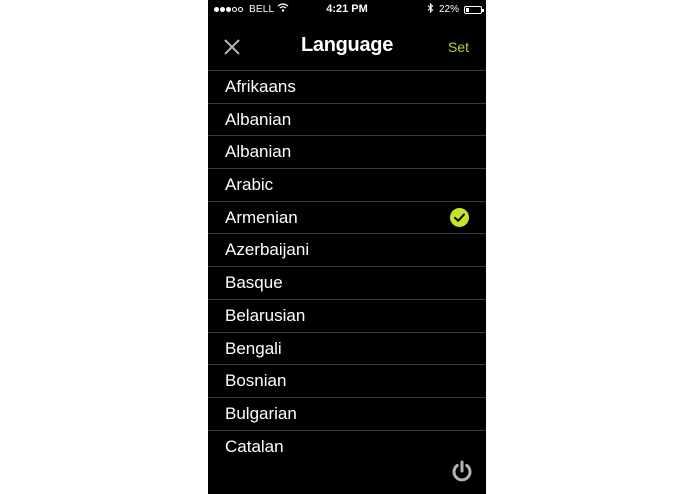 Image resolution: width=695 pixels, height=494 pixels. Describe the element at coordinates (260, 86) in the screenshot. I see `language-label: Afrikaans` at that location.